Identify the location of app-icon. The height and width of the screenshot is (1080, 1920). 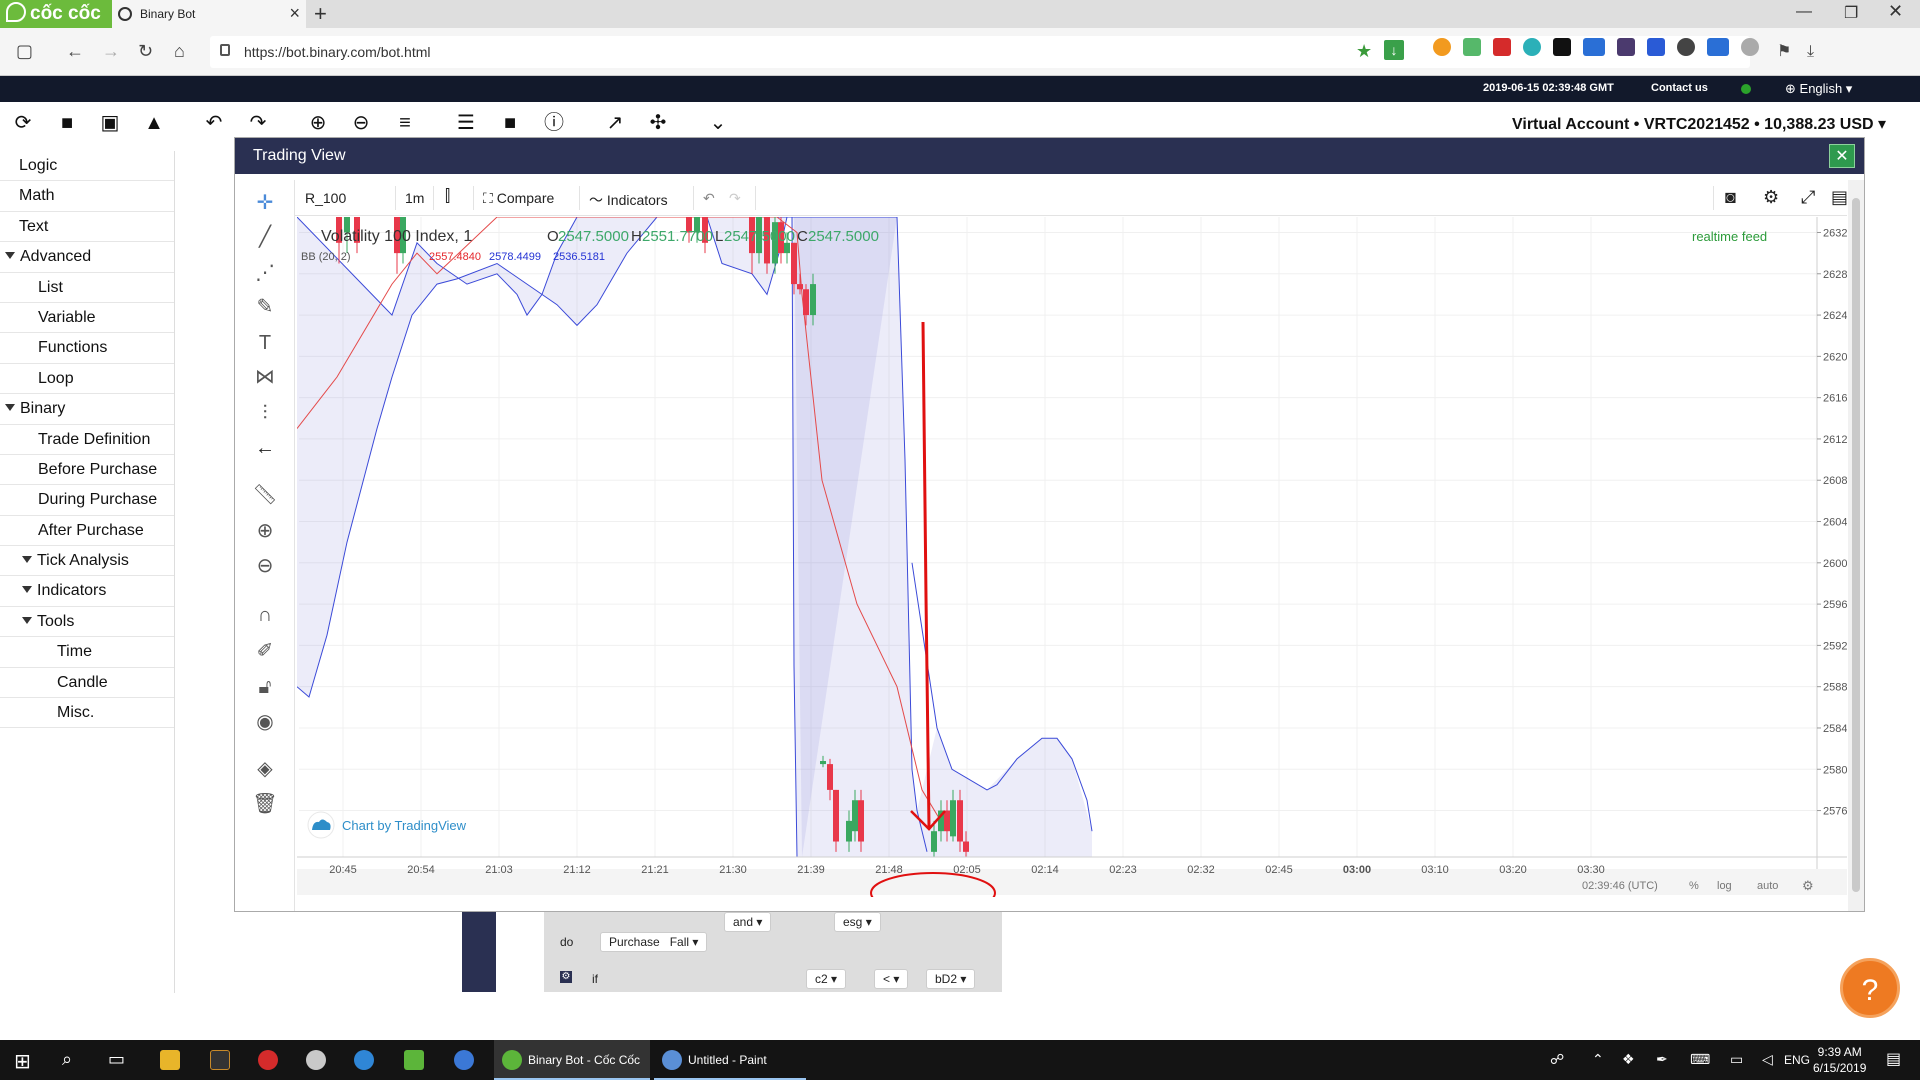
(220, 1060).